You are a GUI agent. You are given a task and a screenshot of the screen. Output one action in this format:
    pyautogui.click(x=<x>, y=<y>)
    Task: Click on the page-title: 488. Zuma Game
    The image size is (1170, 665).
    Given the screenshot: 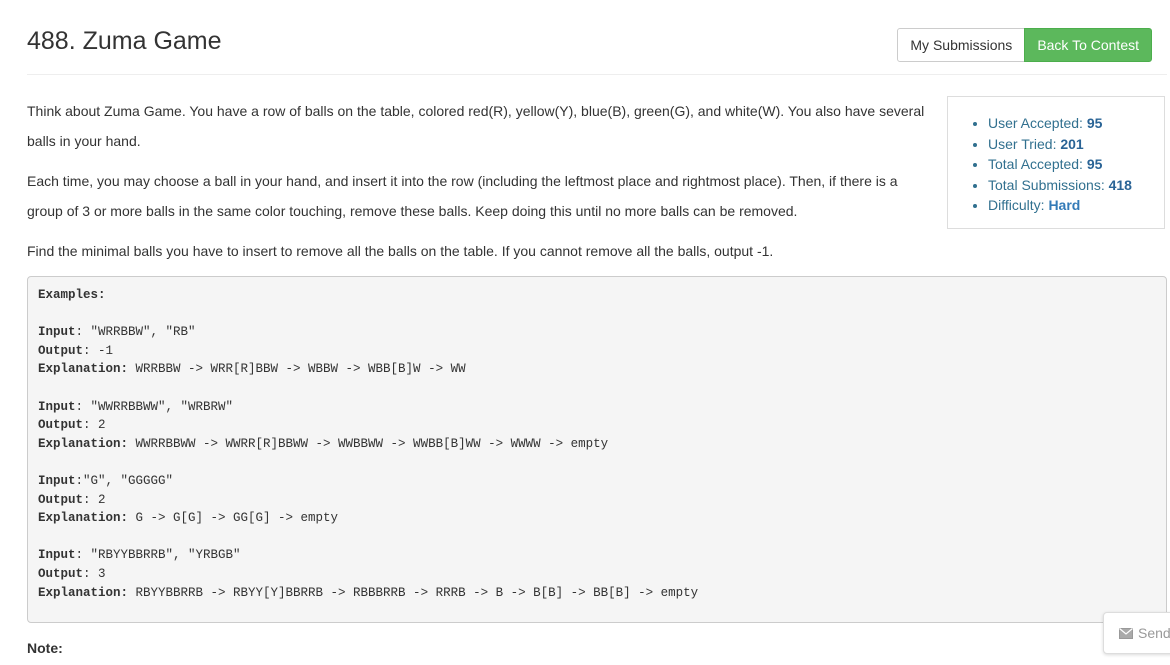 What is the action you would take?
    pyautogui.click(x=124, y=41)
    